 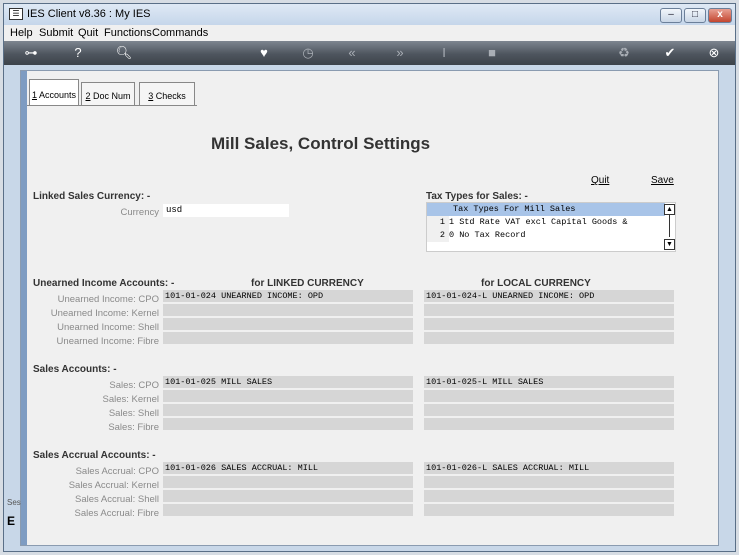 What do you see at coordinates (669, 244) in the screenshot?
I see `scroll-down-icon: ▼` at bounding box center [669, 244].